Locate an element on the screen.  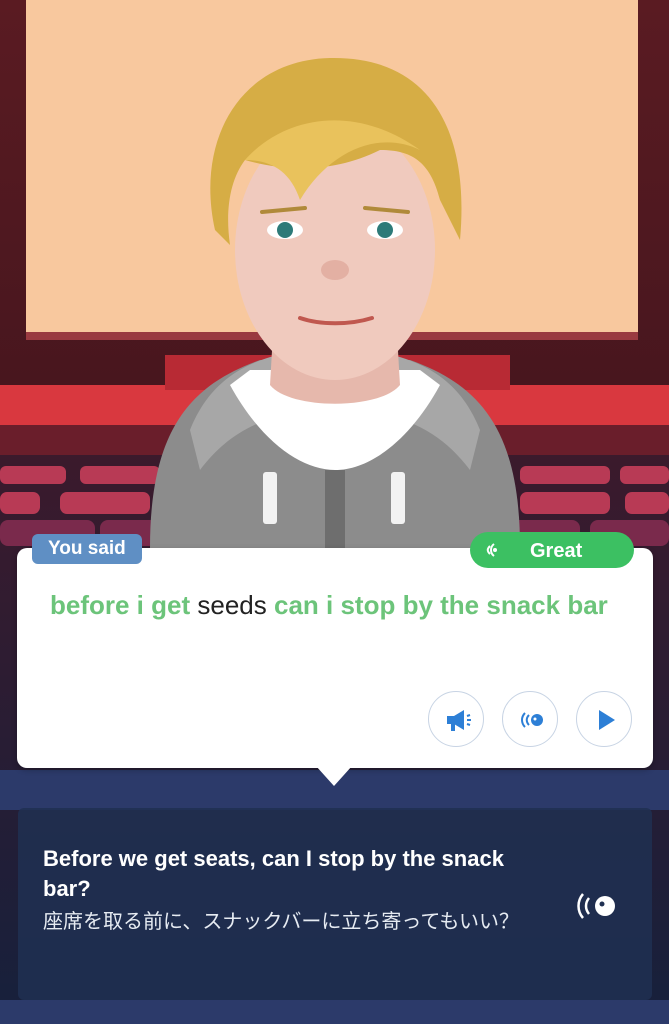
play-button is located at coordinates (604, 719).